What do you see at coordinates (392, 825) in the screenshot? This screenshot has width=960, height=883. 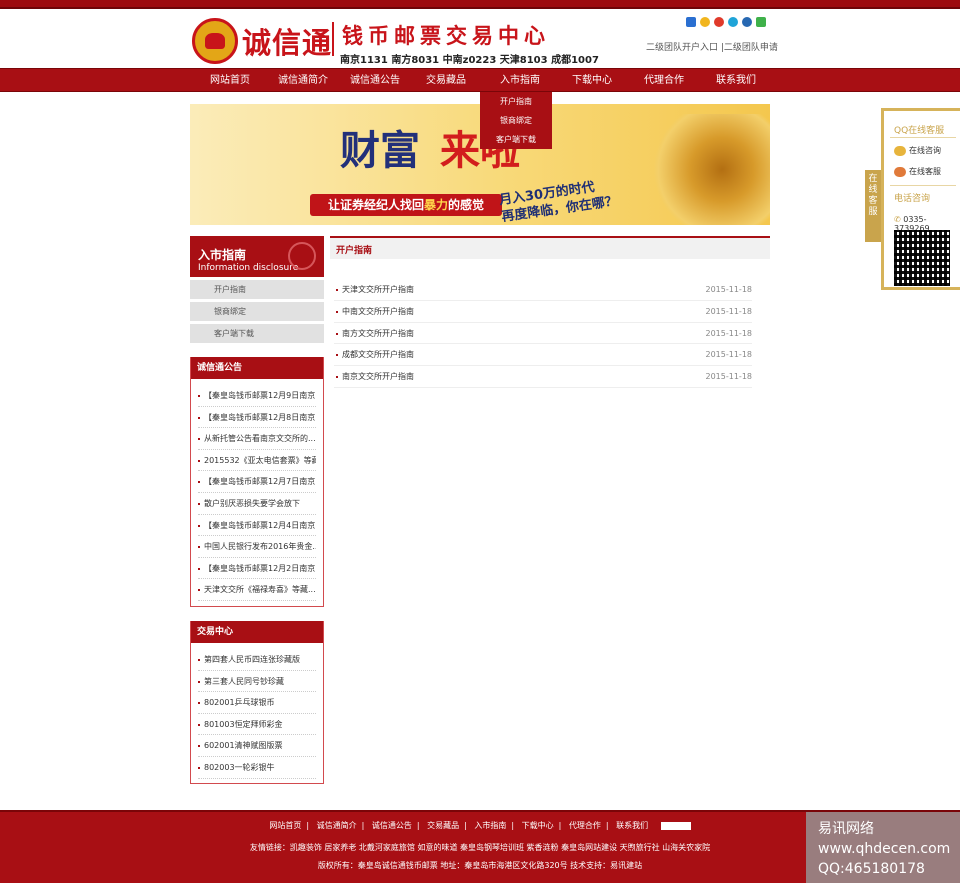 I see `footer-link: 诚信通公告` at bounding box center [392, 825].